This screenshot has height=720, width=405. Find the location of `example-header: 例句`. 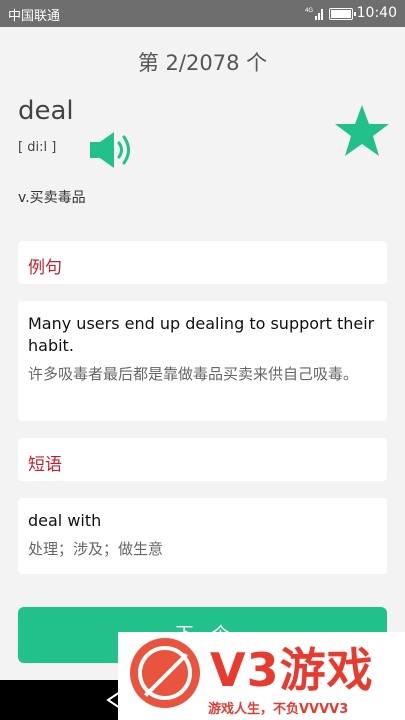

example-header: 例句 is located at coordinates (45, 268).